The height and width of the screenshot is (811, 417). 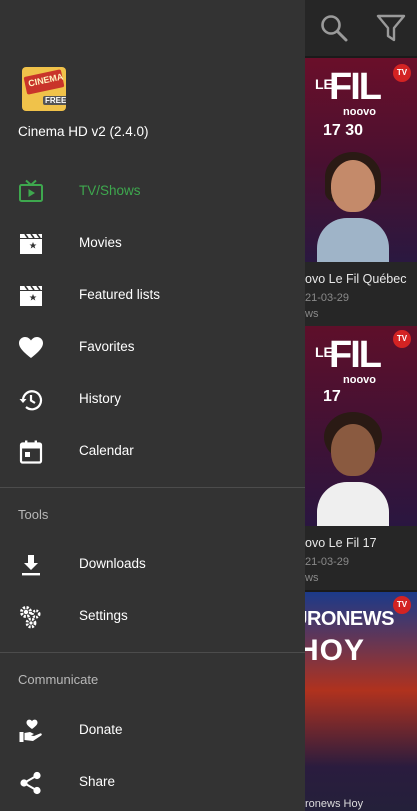 What do you see at coordinates (107, 346) in the screenshot?
I see `nav-label: Favorites` at bounding box center [107, 346].